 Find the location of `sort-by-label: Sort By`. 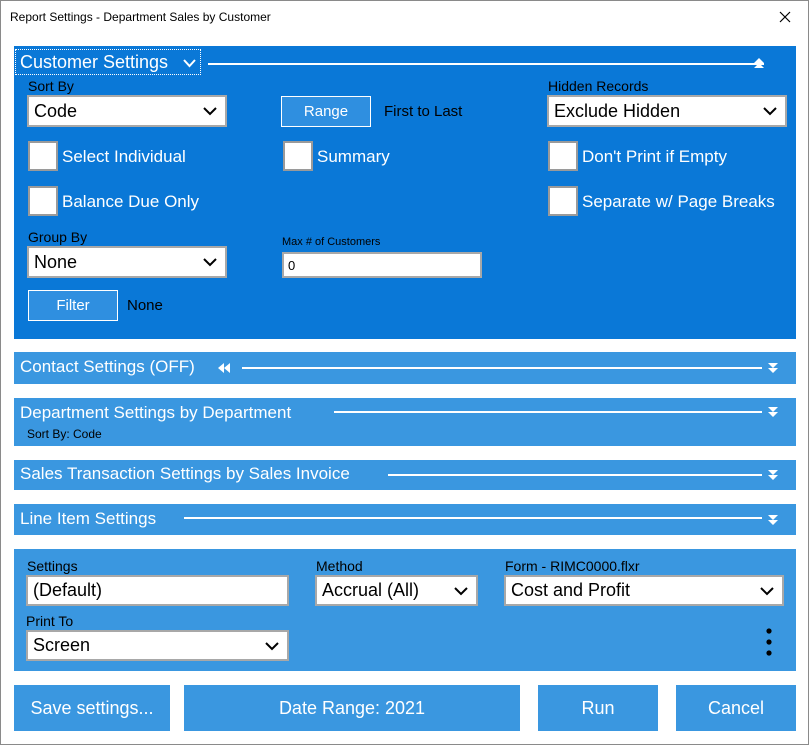

sort-by-label: Sort By is located at coordinates (51, 86).